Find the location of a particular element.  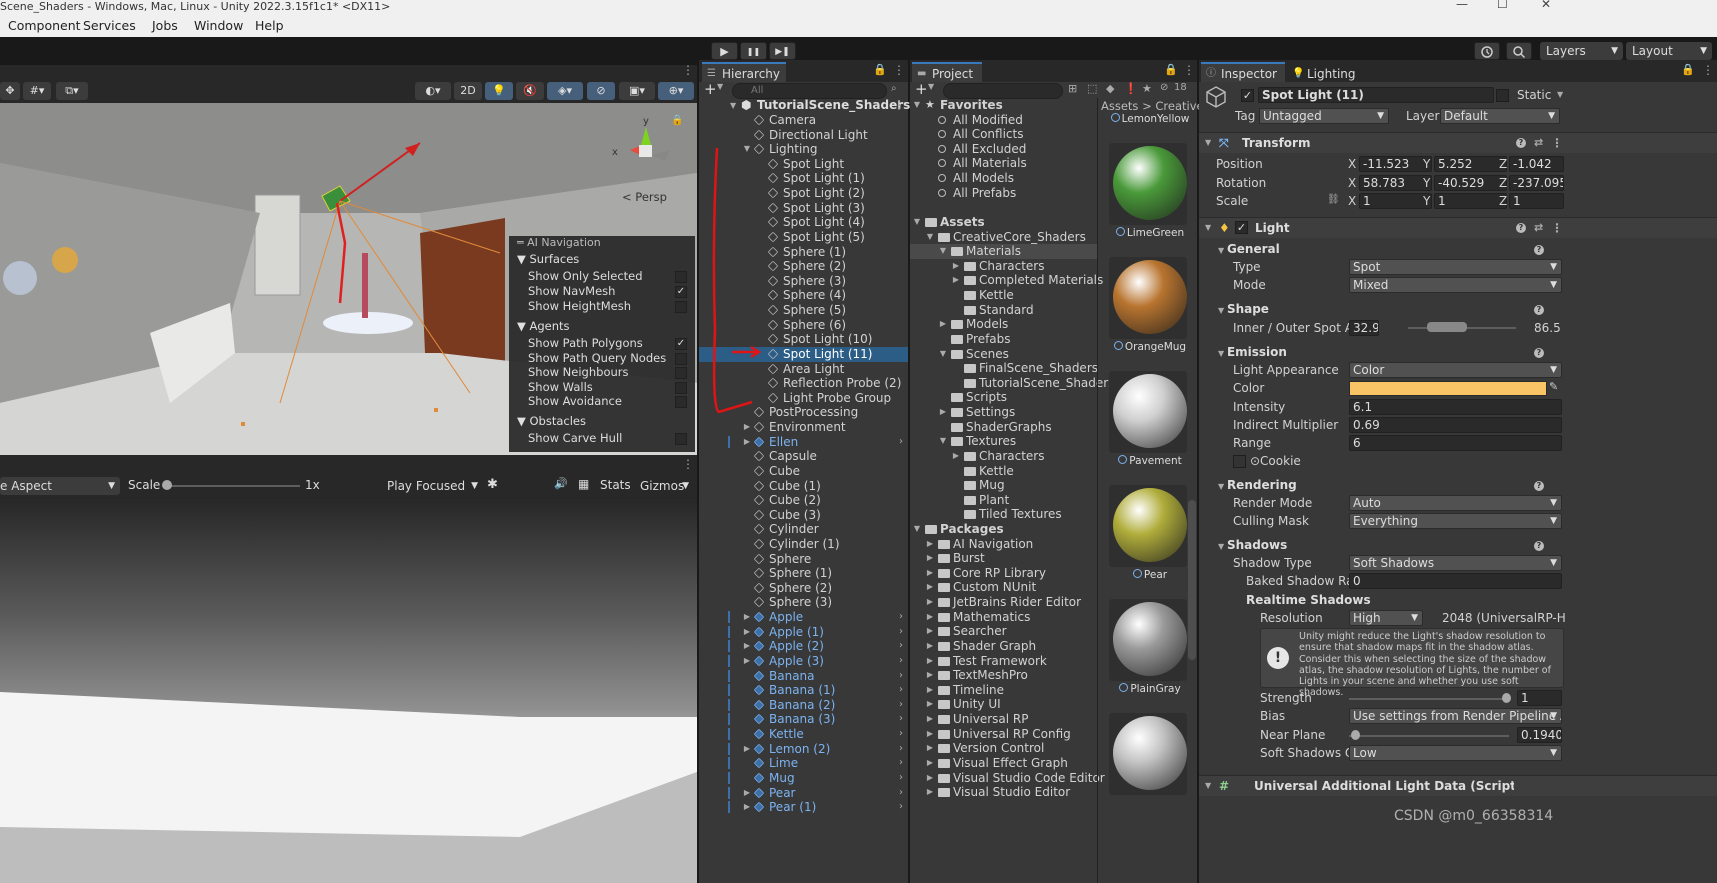

project-row: ▼ Assets is located at coordinates (1003, 222).